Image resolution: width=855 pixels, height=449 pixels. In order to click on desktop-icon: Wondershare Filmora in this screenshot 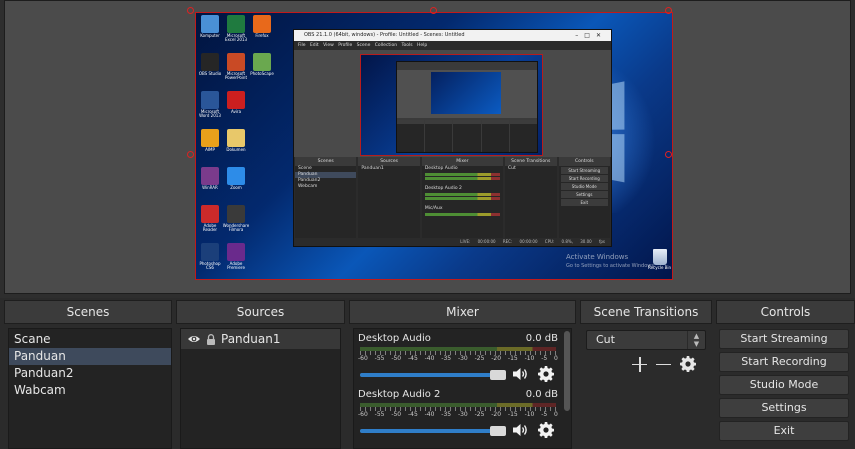, I will do `click(236, 218)`.